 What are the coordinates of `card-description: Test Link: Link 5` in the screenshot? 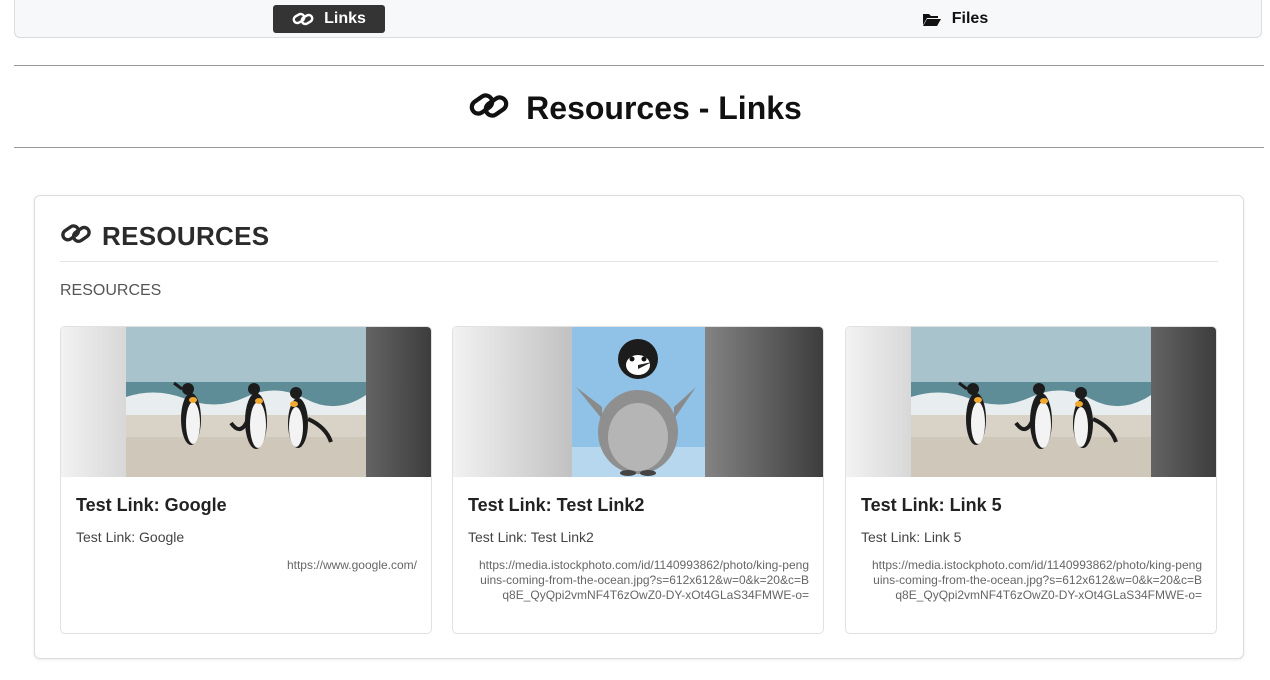 It's located at (911, 537).